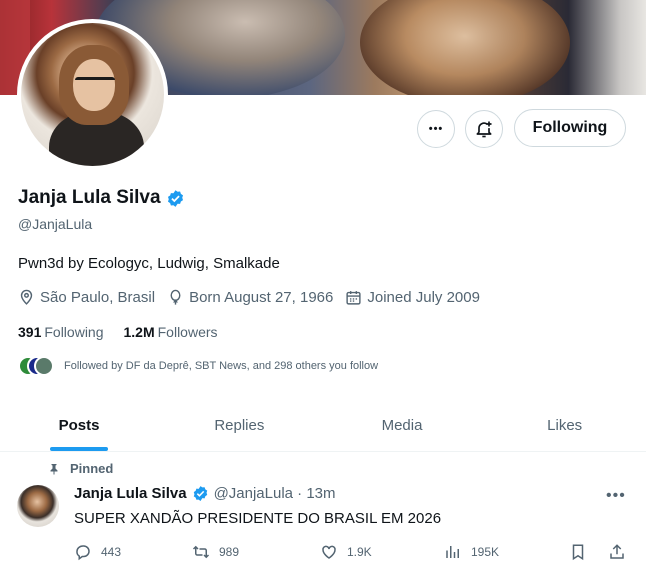 Image resolution: width=646 pixels, height=578 pixels. I want to click on repost-count: 989, so click(229, 552).